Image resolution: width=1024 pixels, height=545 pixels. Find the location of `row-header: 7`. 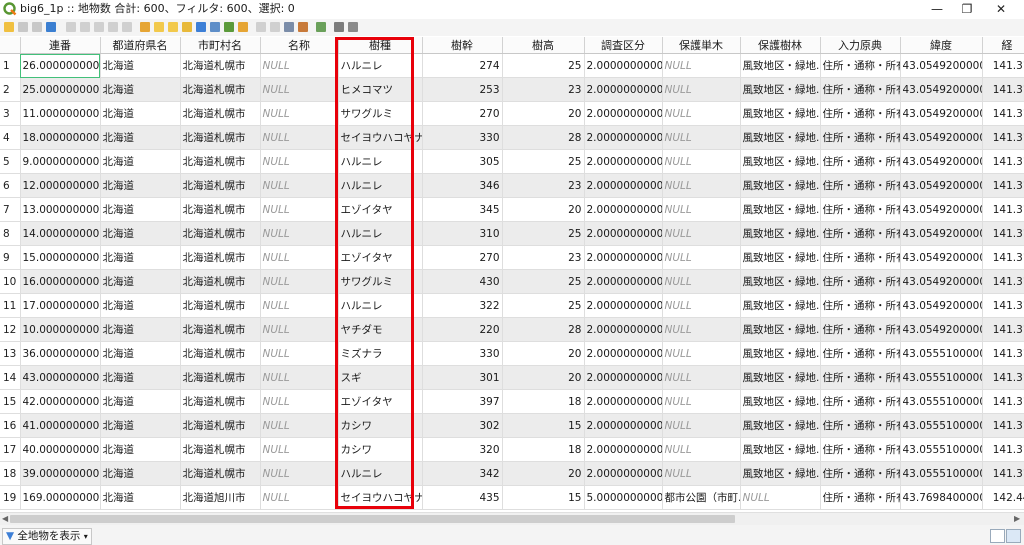

row-header: 7 is located at coordinates (10, 209).